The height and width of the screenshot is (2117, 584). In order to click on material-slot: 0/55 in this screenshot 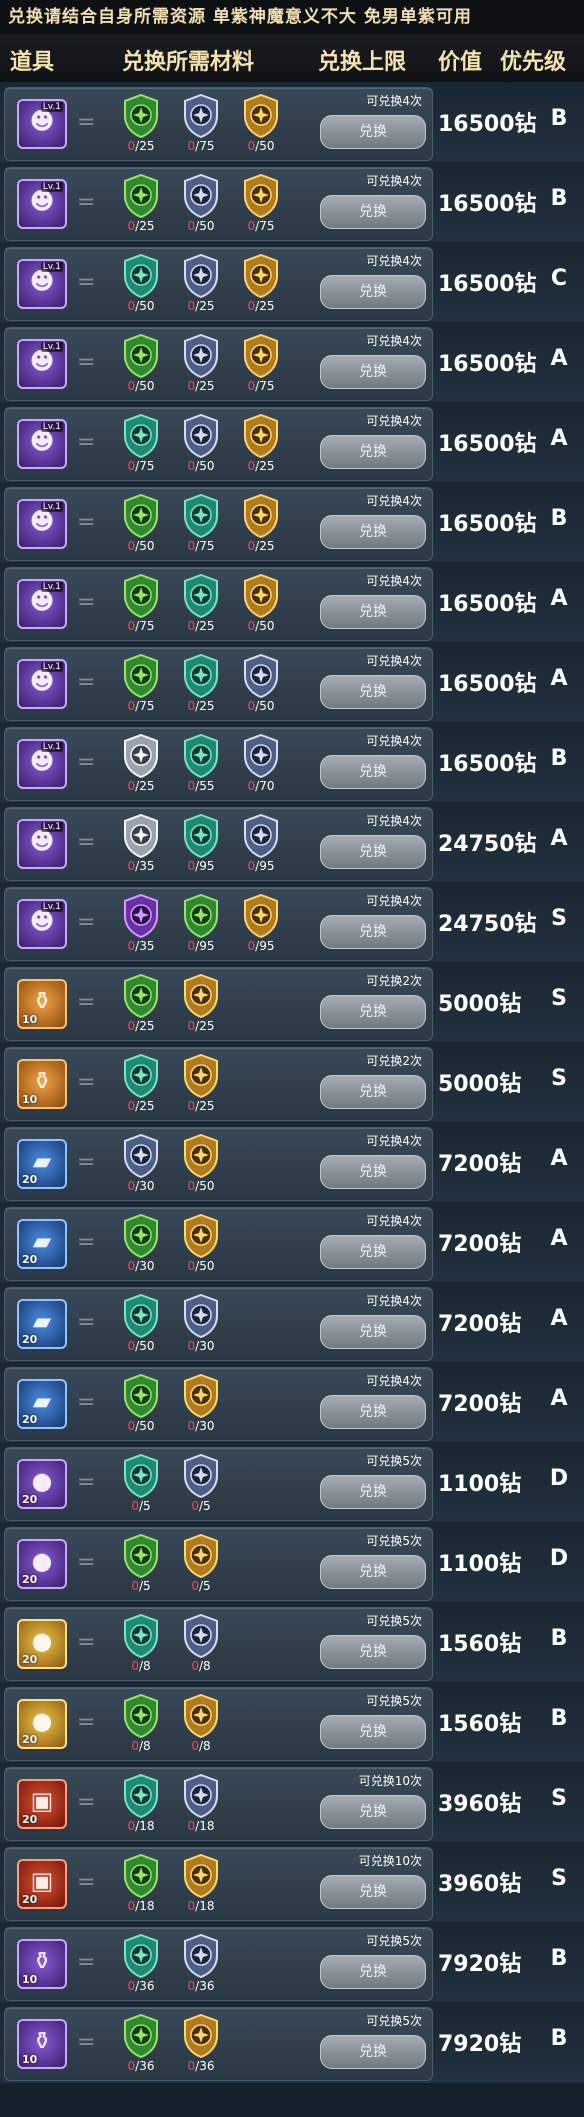, I will do `click(201, 766)`.